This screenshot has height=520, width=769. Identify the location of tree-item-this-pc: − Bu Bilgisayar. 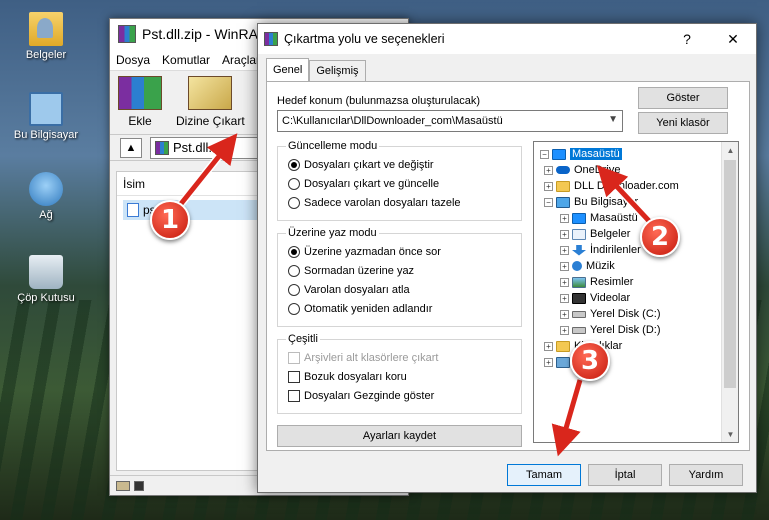
(591, 202).